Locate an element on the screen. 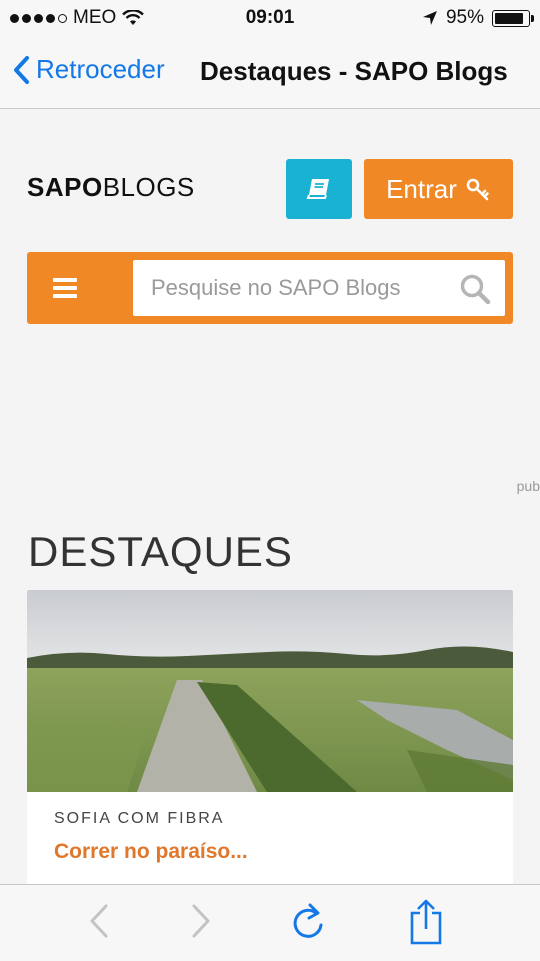 The height and width of the screenshot is (961, 540). search-field is located at coordinates (319, 288).